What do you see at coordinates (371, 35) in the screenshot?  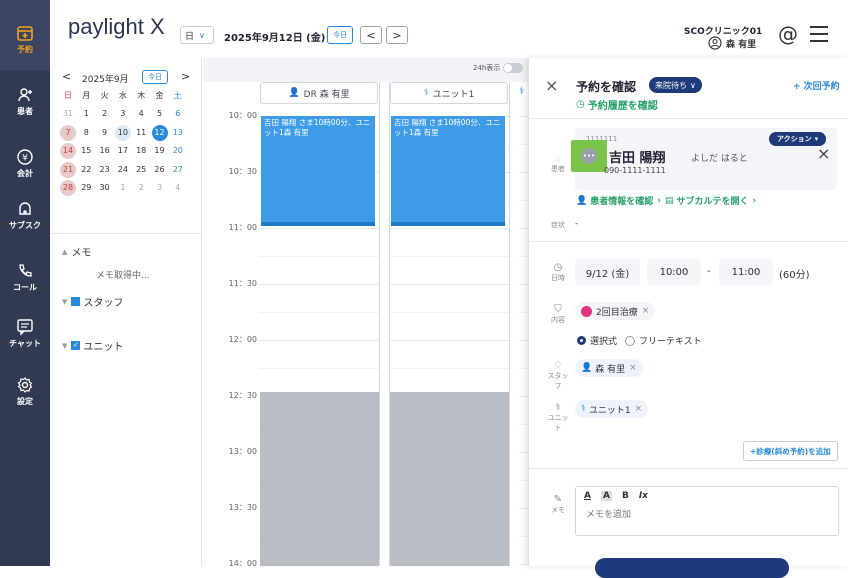 I see `prev-day-button: <` at bounding box center [371, 35].